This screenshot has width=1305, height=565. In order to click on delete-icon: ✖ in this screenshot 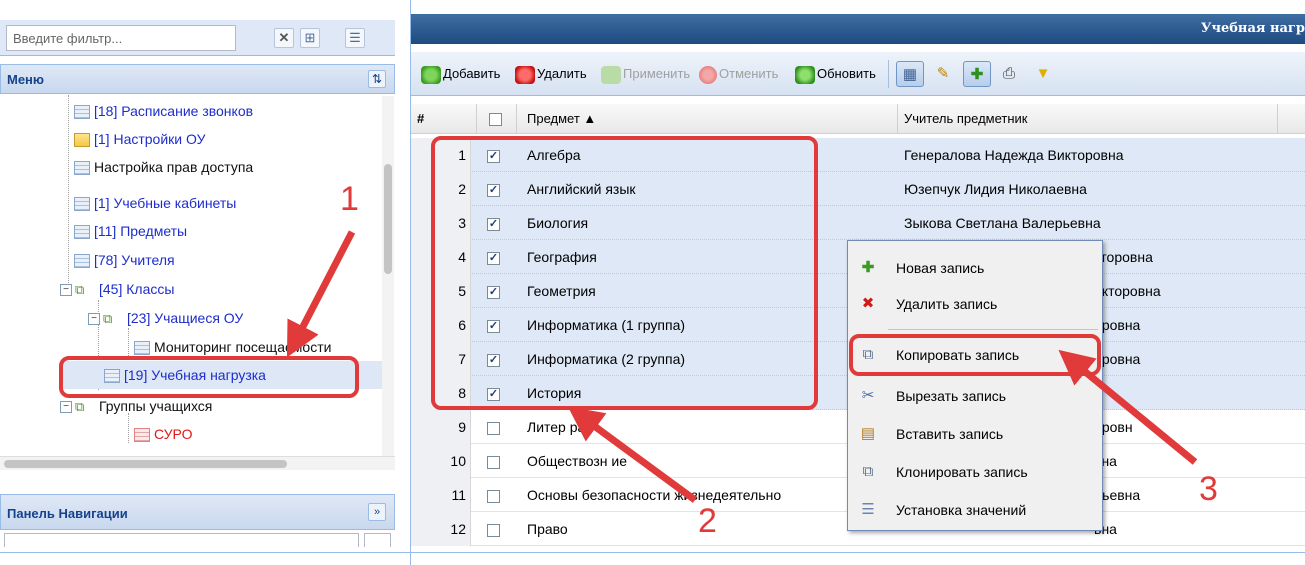, I will do `click(868, 303)`.